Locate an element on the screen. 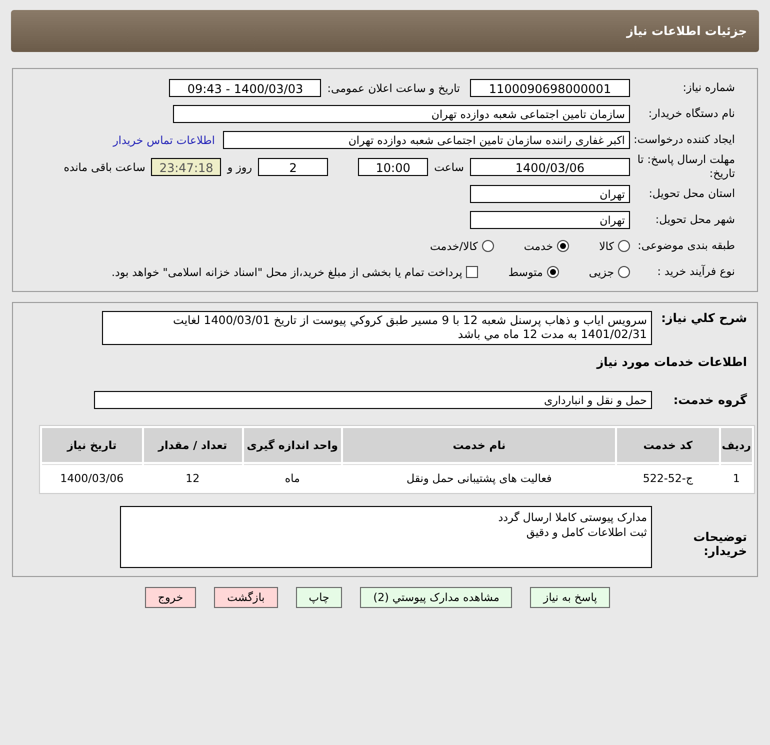  column-header: ردیف is located at coordinates (736, 445).